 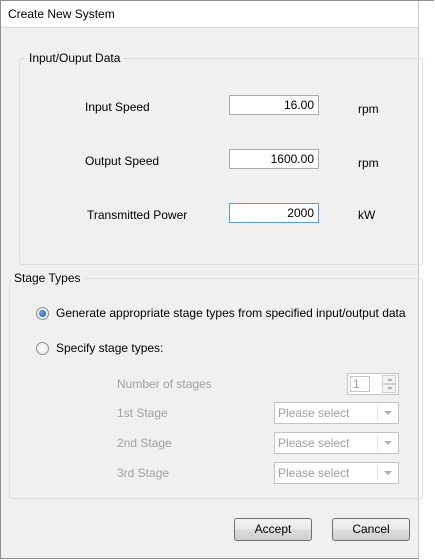 I want to click on title-bar: Create New System, so click(x=217, y=14).